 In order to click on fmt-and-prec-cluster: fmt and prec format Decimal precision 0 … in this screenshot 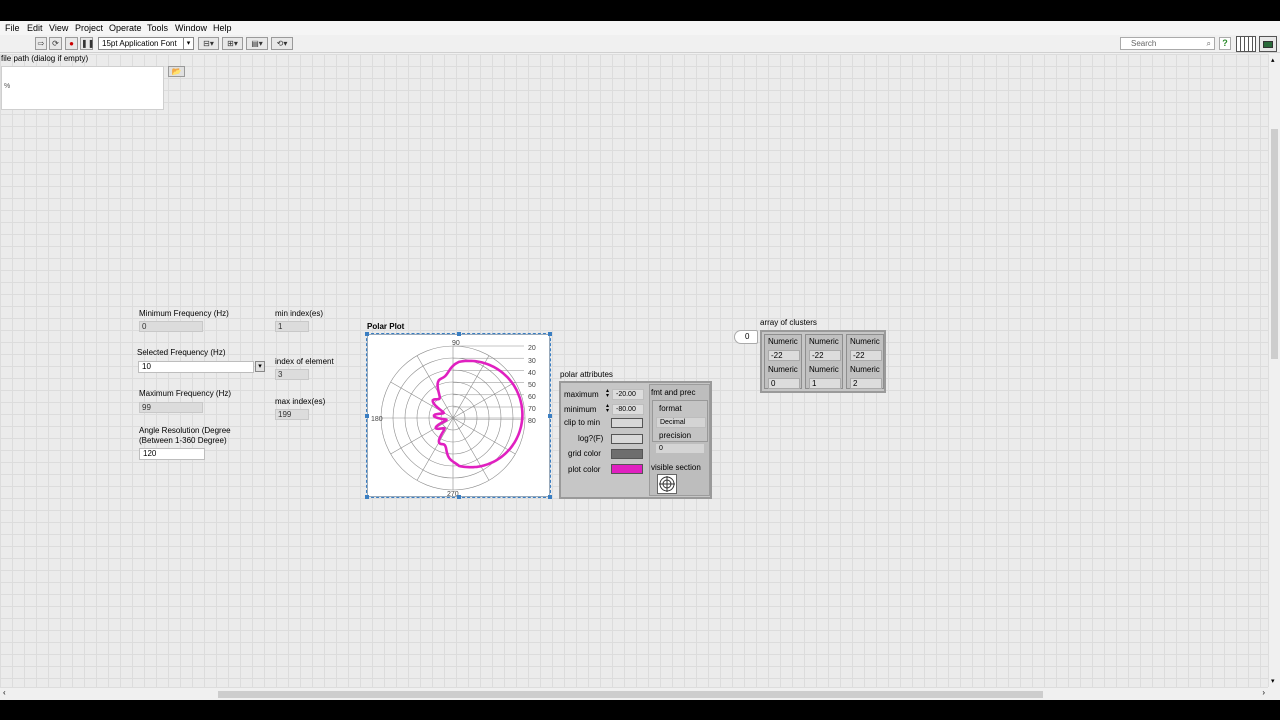, I will do `click(679, 440)`.